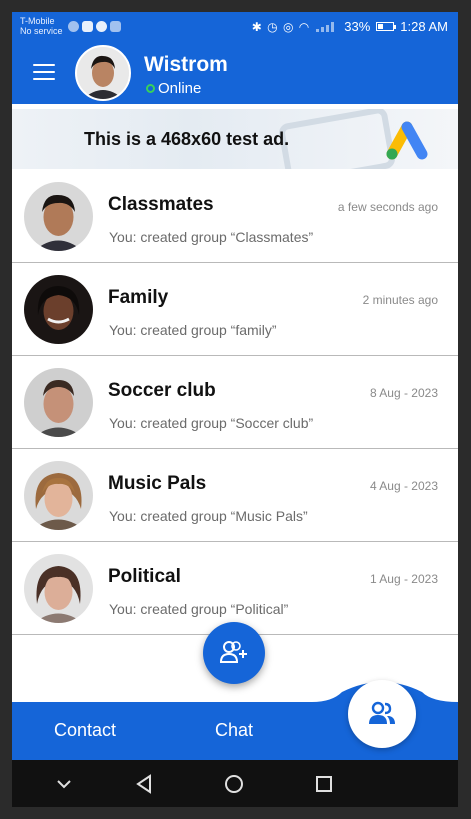  Describe the element at coordinates (94, 26) in the screenshot. I see `notification-icons` at that location.